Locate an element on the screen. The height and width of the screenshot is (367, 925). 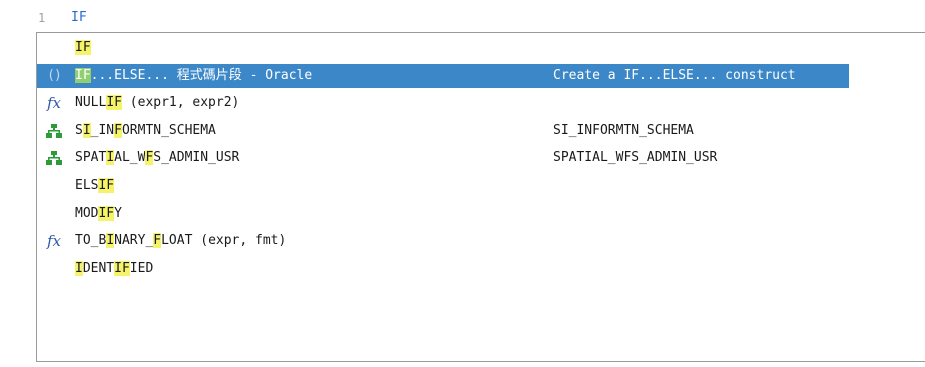
label-text: ...ELSE... 程式碼片段 - Oracle is located at coordinates (201, 75).